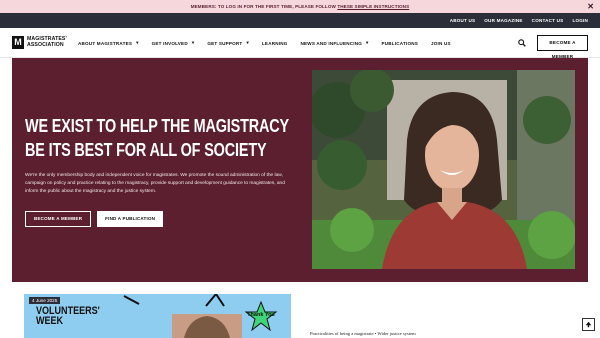  I want to click on utility-bar: ABOUT US OUR MAGAZINE CONTACT US LOGIN, so click(300, 20).